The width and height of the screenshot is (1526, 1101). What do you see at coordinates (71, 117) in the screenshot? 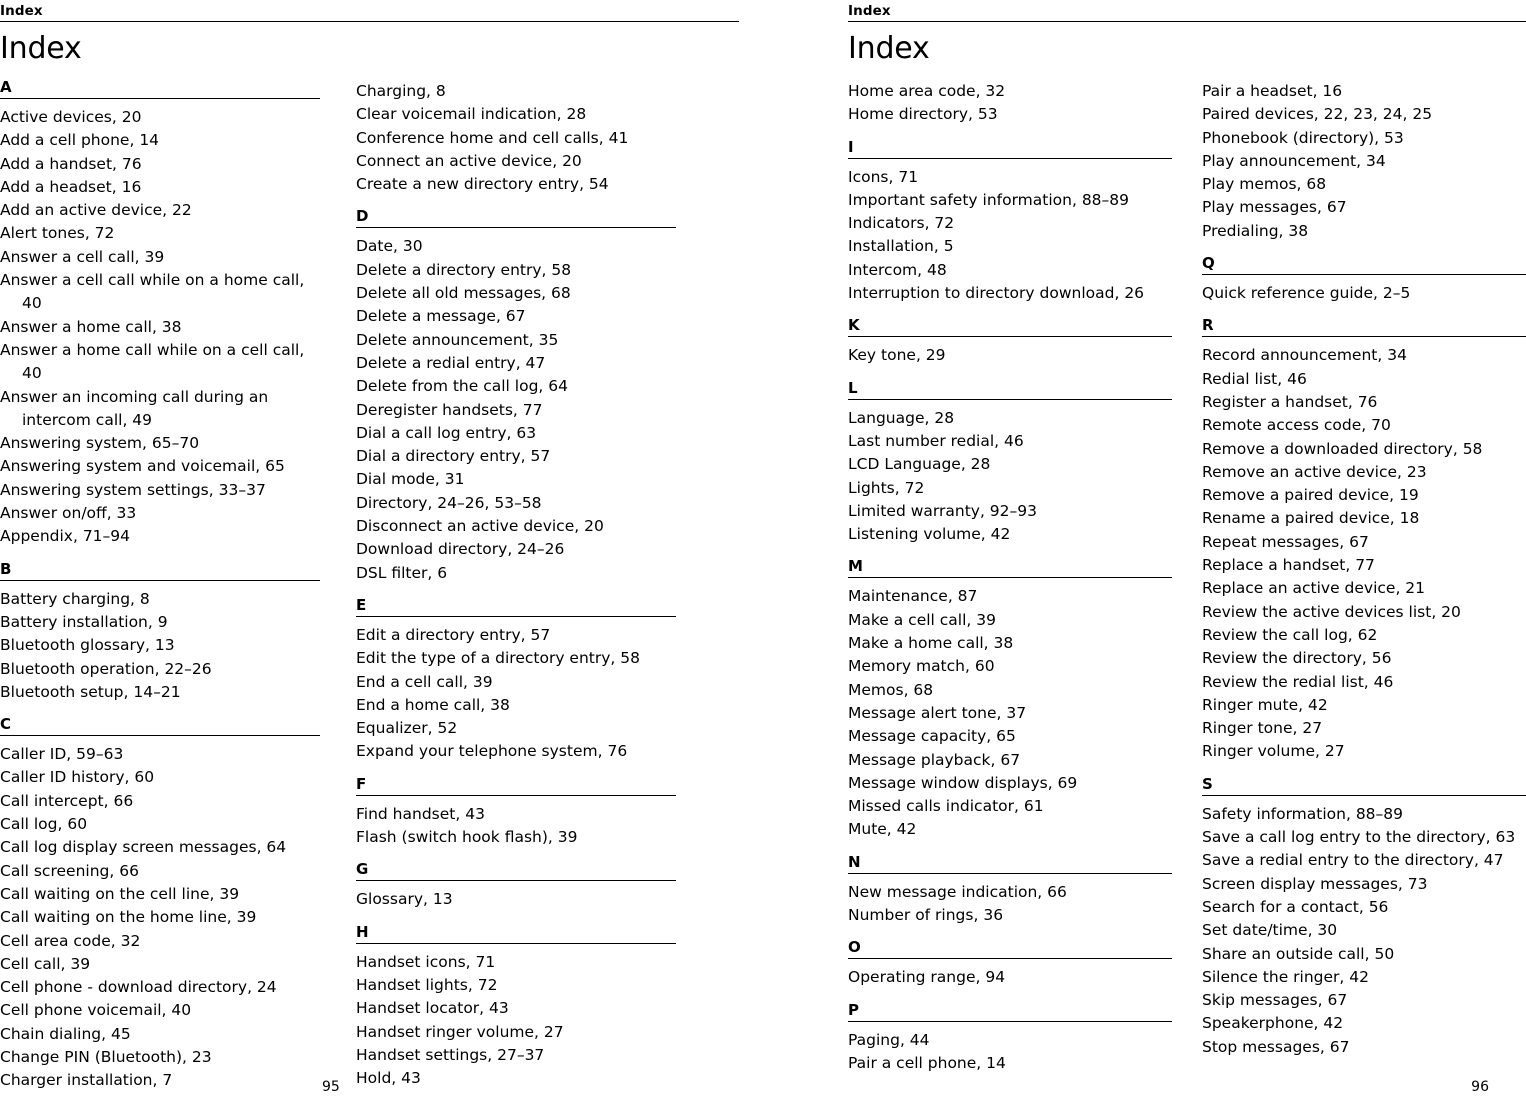
I see `index-entry: Active devices, 20` at bounding box center [71, 117].